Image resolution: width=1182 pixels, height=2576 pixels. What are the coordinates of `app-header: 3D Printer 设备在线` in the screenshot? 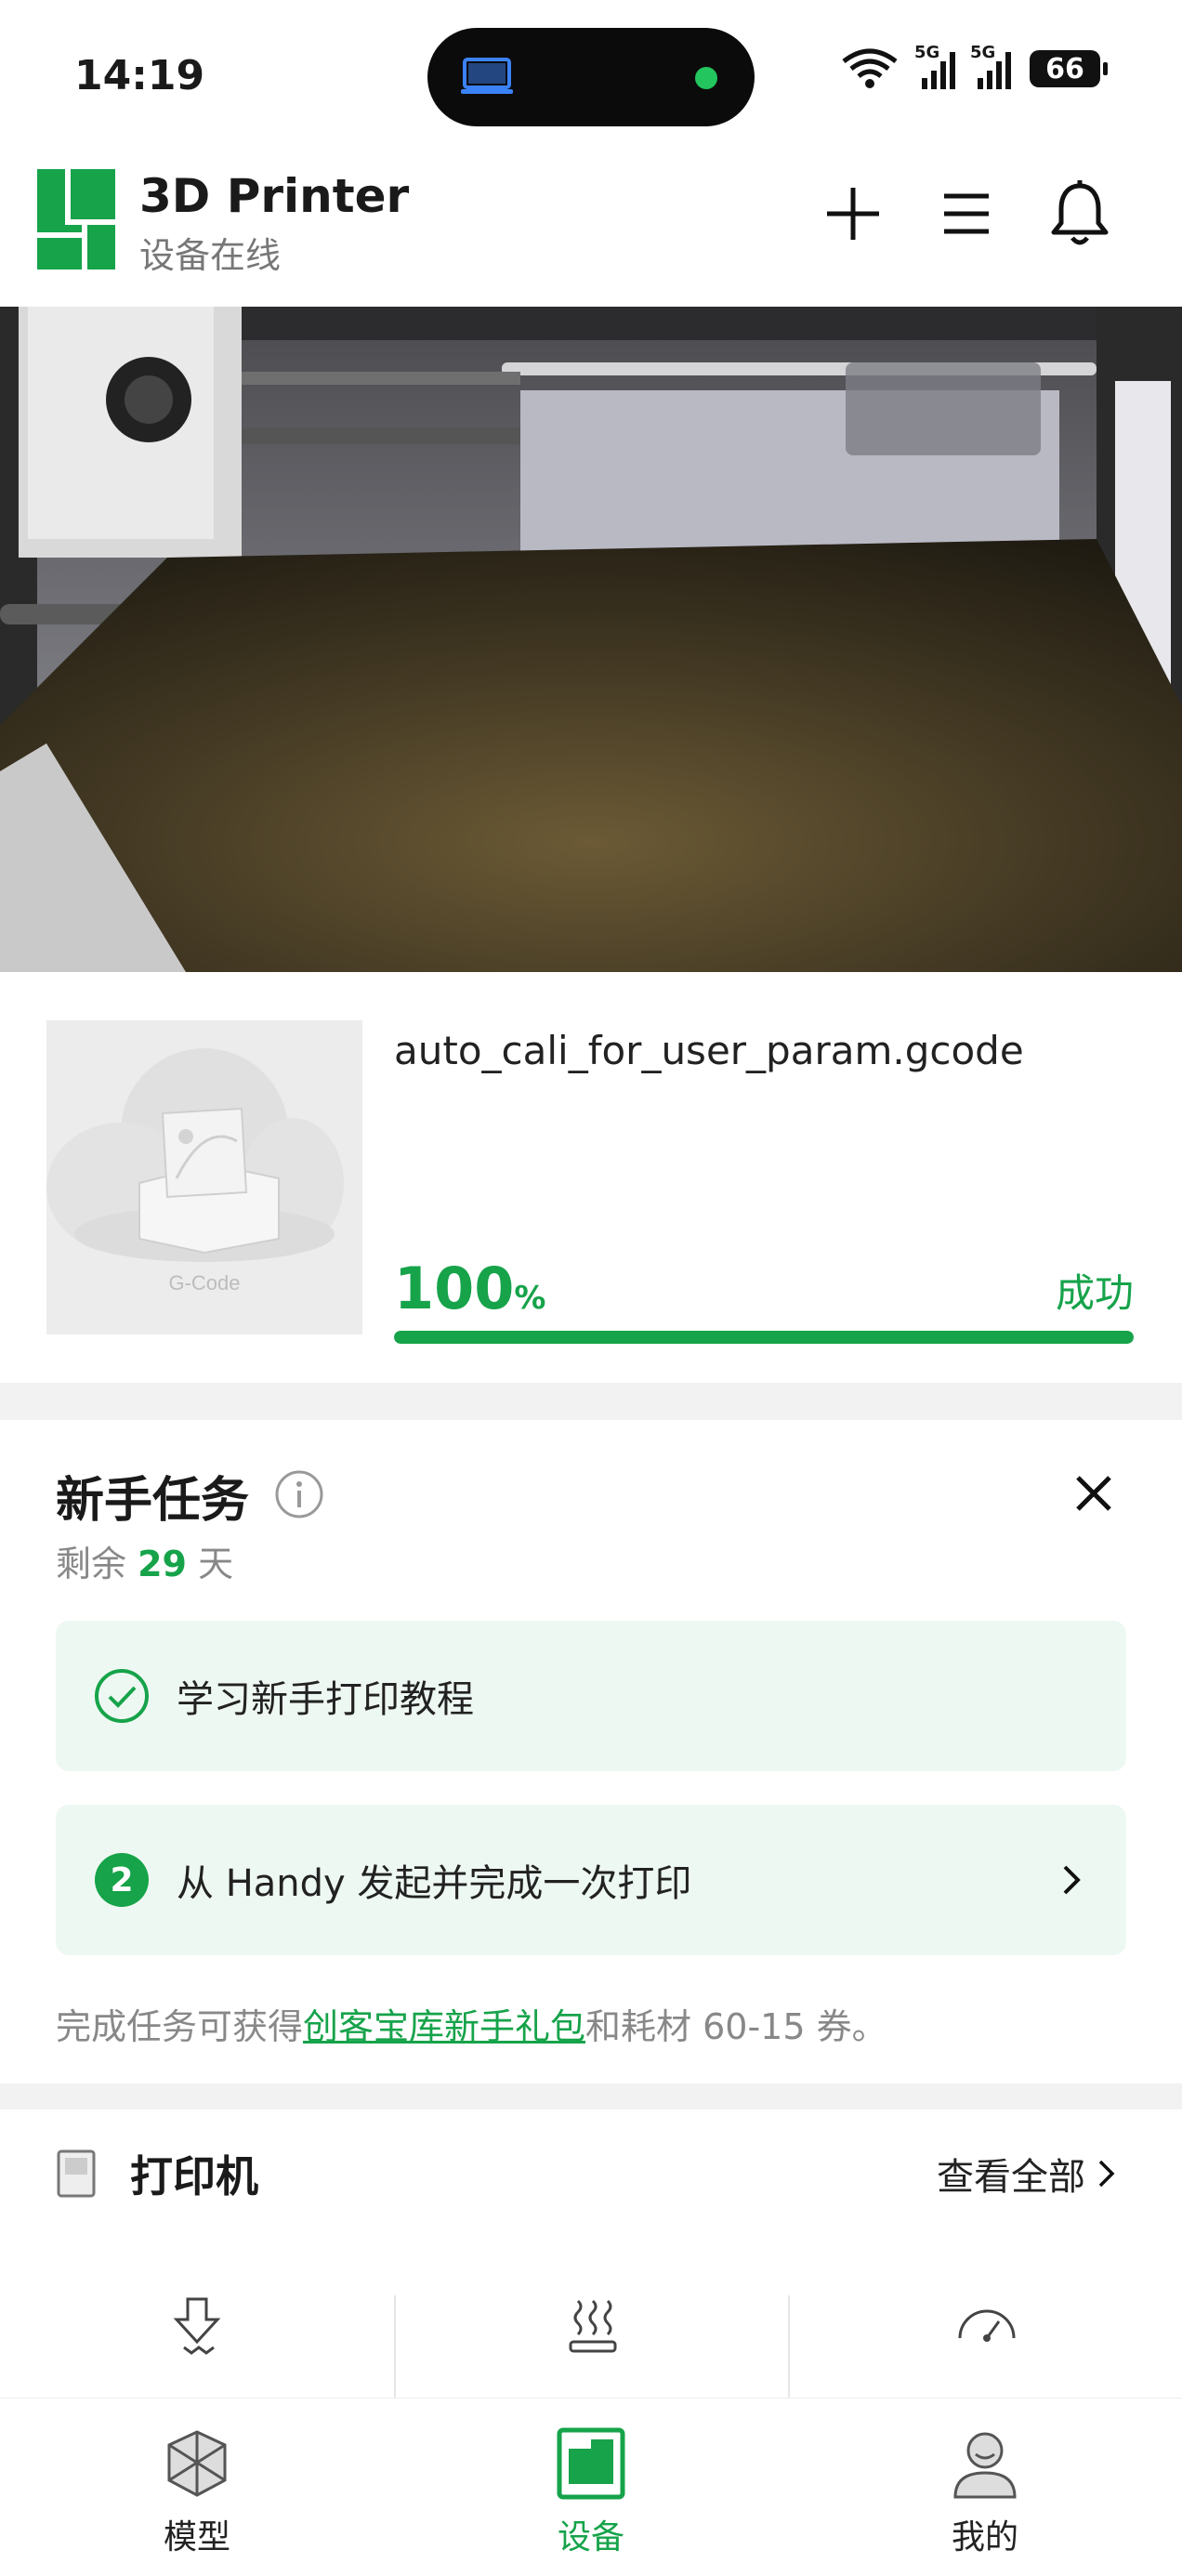 It's located at (591, 228).